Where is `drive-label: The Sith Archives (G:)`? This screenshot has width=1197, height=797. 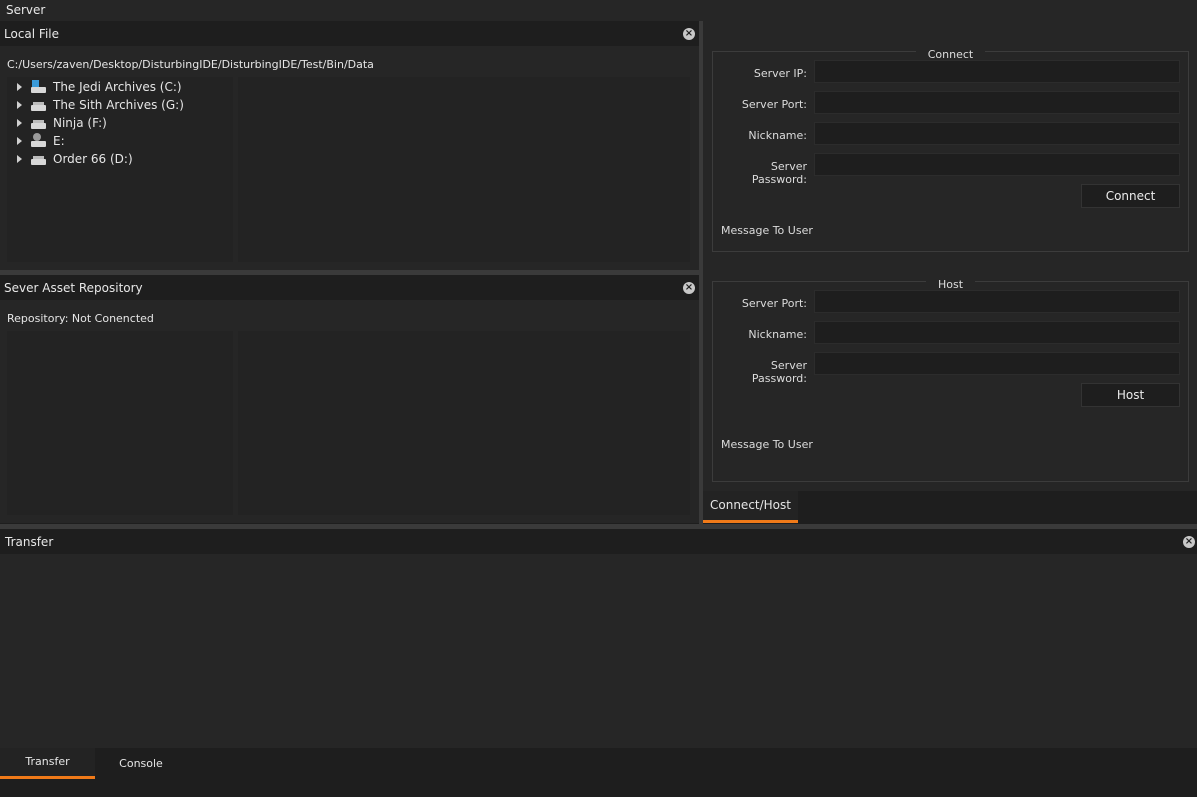 drive-label: The Sith Archives (G:) is located at coordinates (118, 105).